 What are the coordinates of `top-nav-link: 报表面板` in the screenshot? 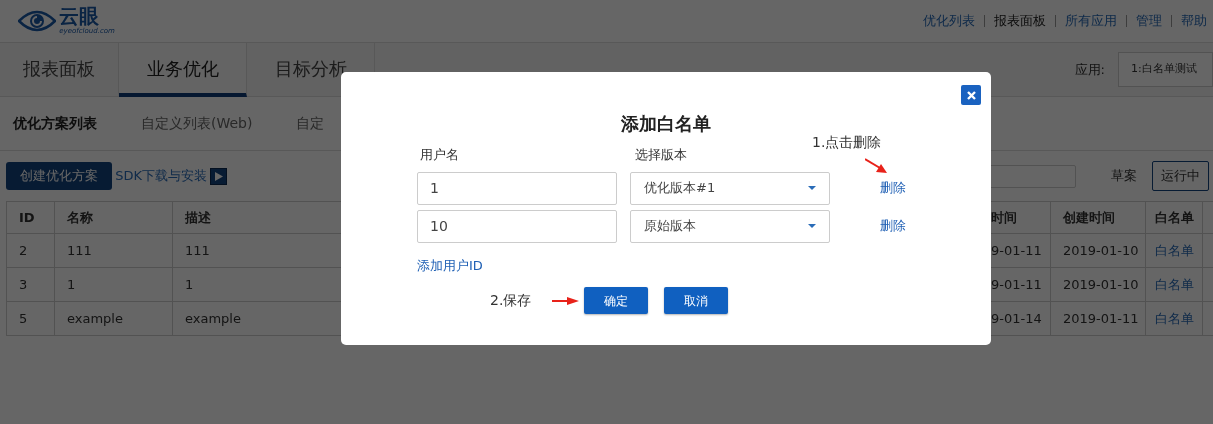 It's located at (1020, 21).